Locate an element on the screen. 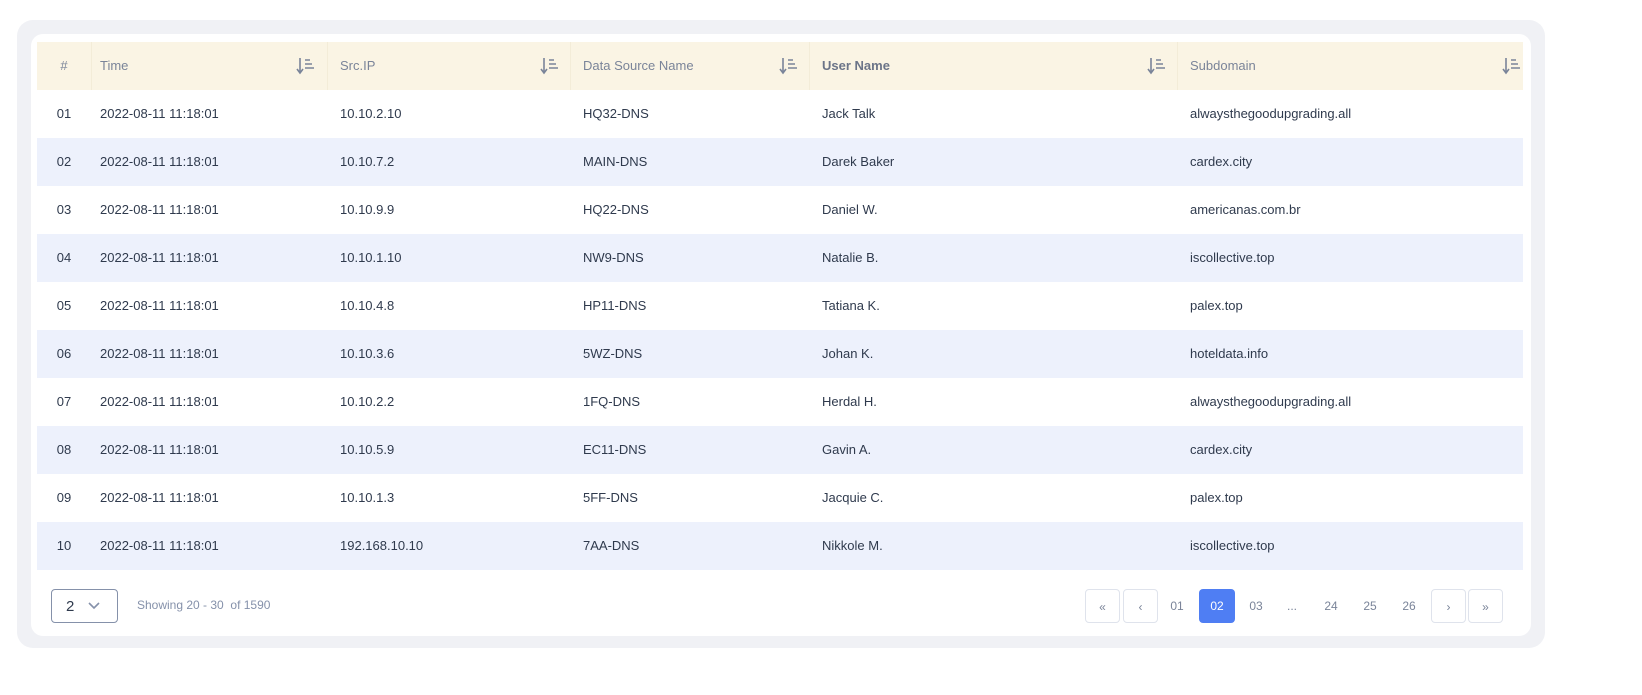 This screenshot has width=1642, height=695. cell-row-index: 07 is located at coordinates (64, 401).